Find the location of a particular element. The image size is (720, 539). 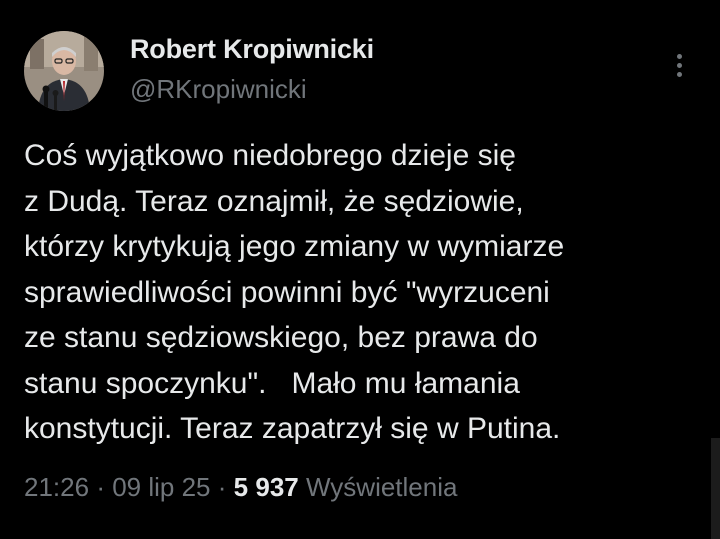

tweet-text-line: sprawiedliwości powinni być "wyrzuceni is located at coordinates (287, 292).